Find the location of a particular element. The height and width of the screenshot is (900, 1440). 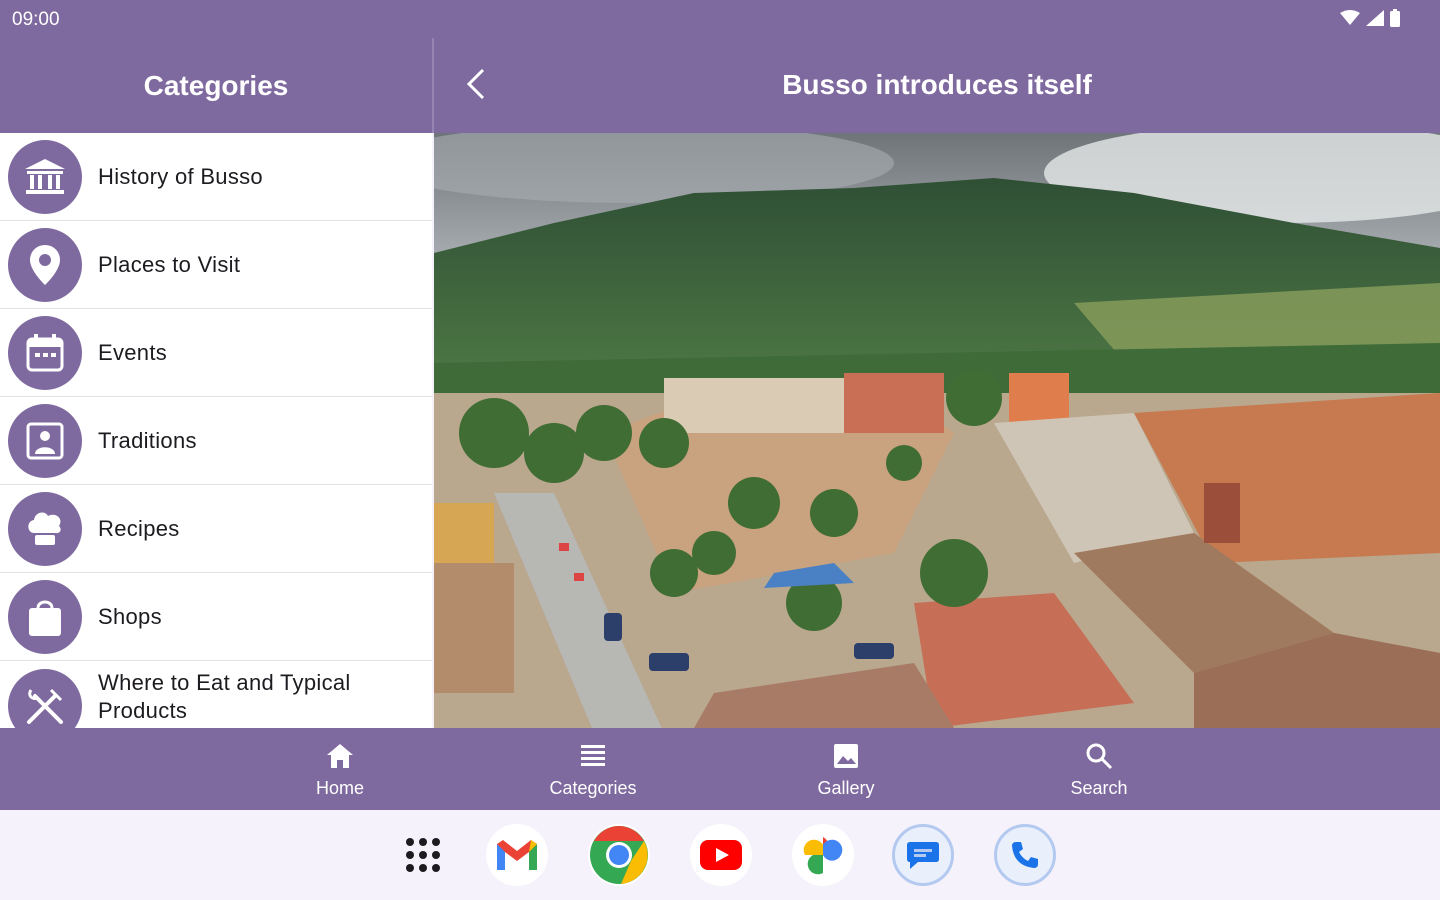

museum-icon is located at coordinates (45, 176).